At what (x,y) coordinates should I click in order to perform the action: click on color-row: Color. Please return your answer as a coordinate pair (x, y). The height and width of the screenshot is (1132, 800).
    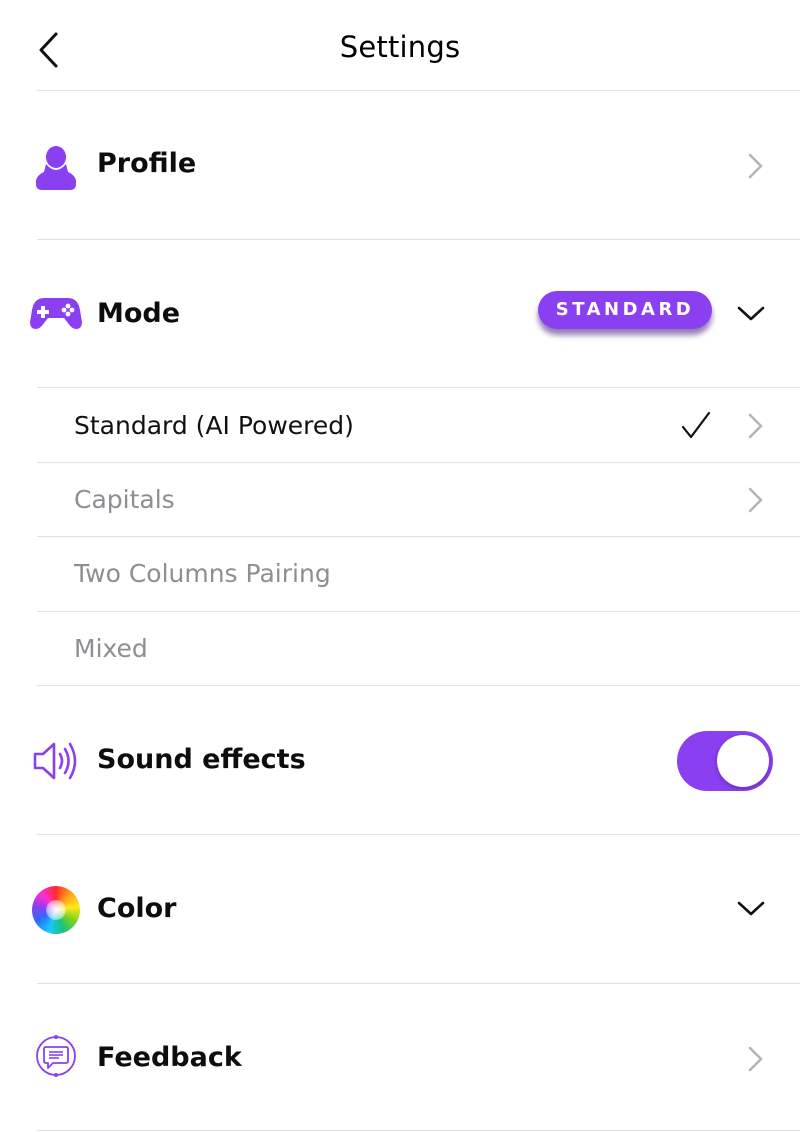
    Looking at the image, I should click on (400, 909).